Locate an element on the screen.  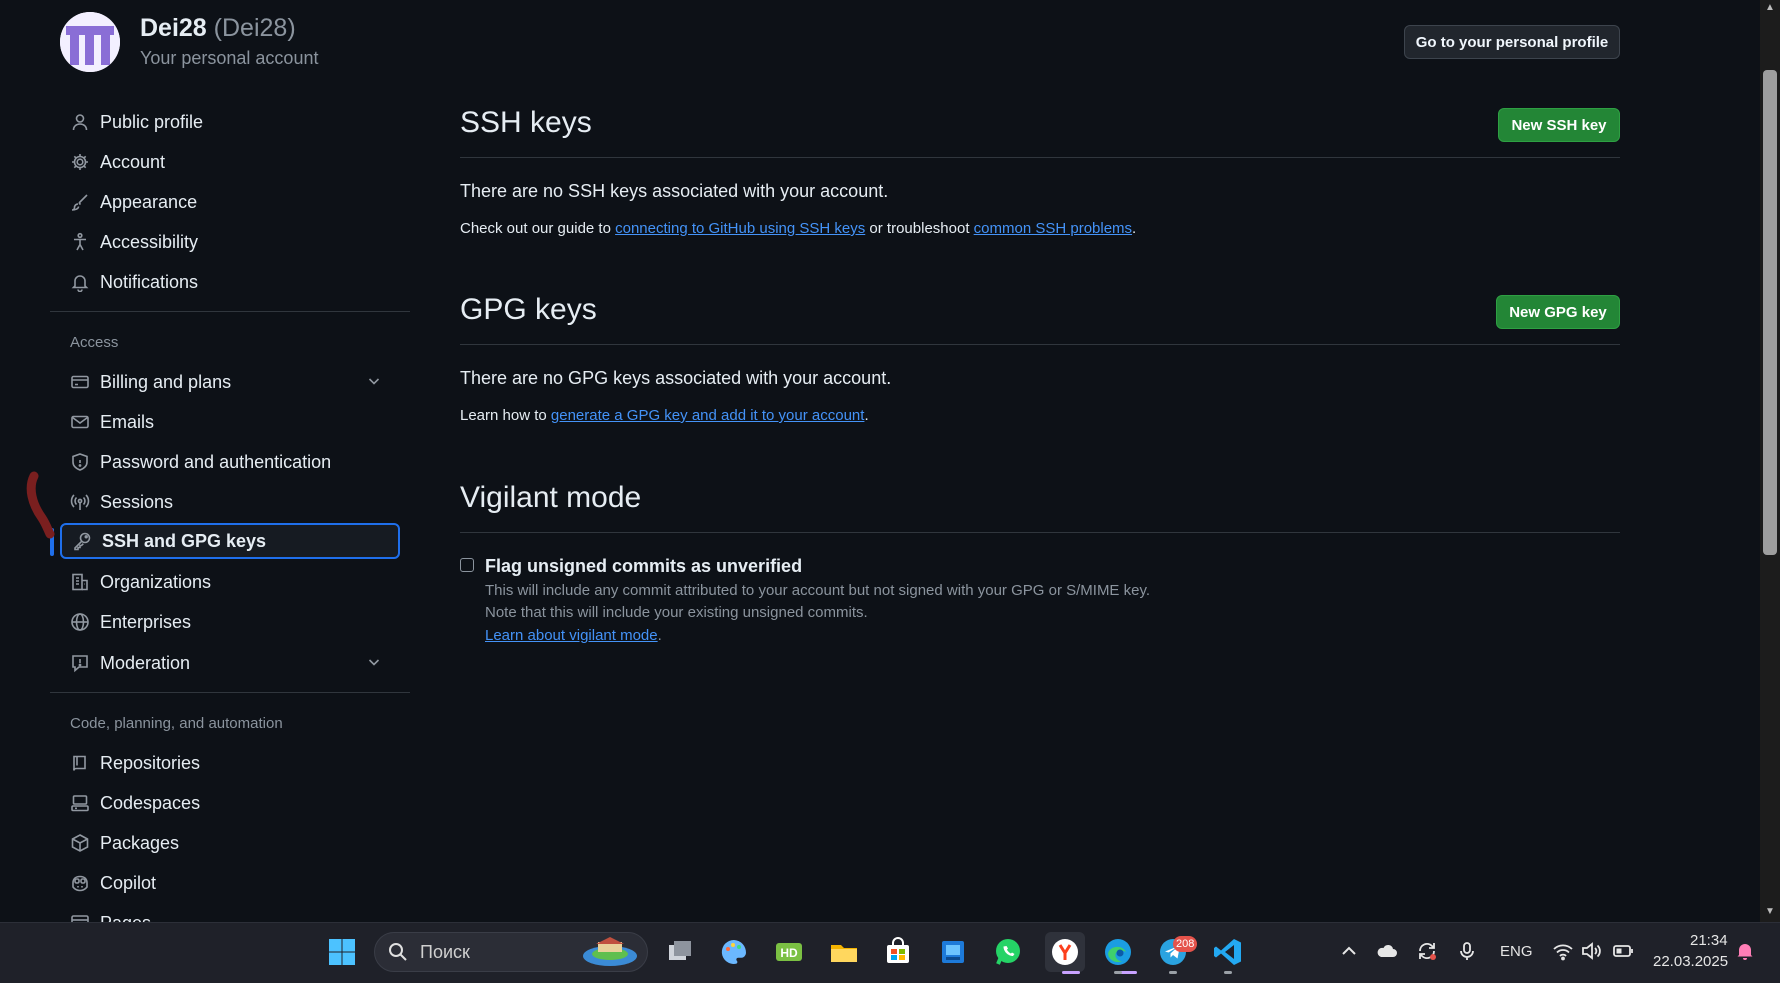
onedrive-cloud-icon is located at coordinates (1387, 951).